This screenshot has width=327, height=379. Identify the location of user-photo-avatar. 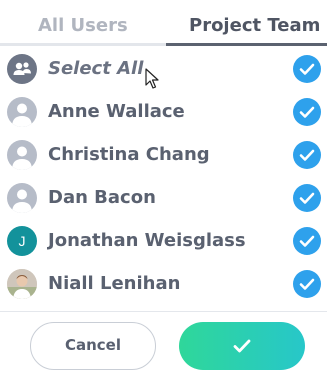
(22, 284).